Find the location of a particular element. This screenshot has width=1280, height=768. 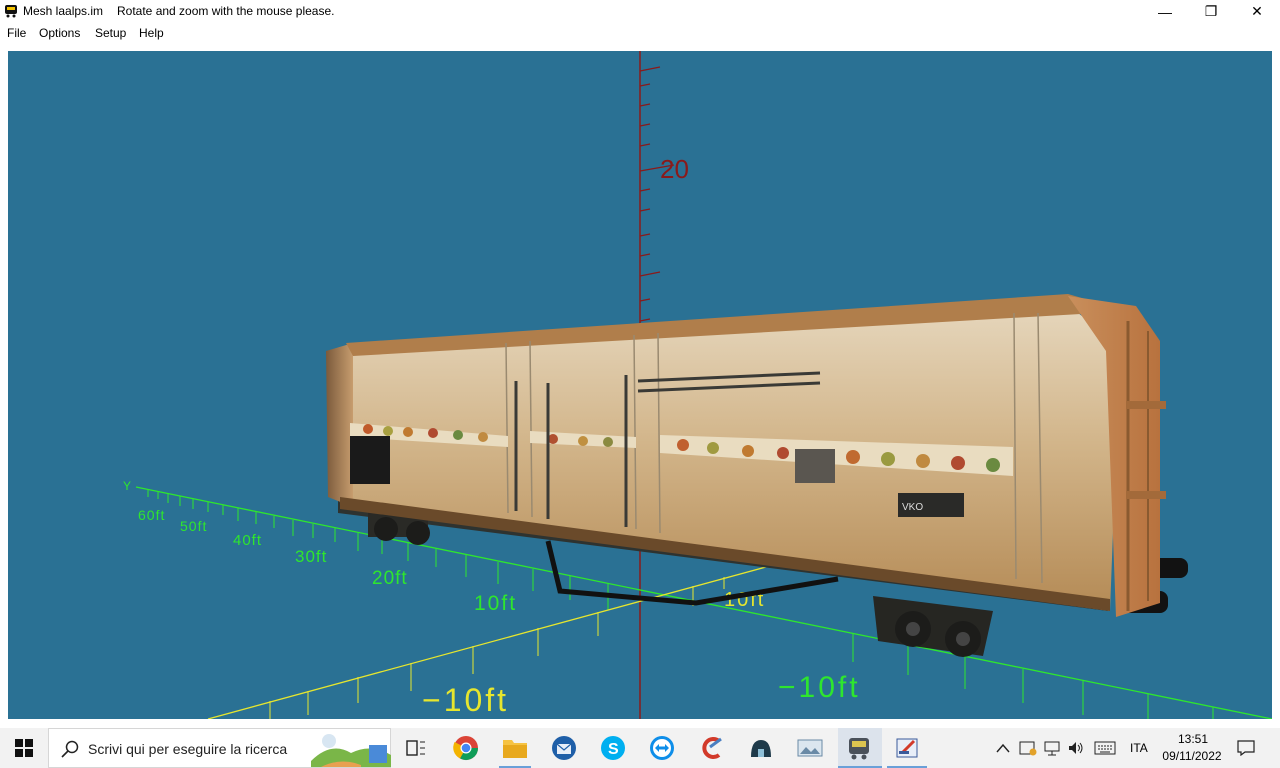

chrome-icon is located at coordinates (466, 748).